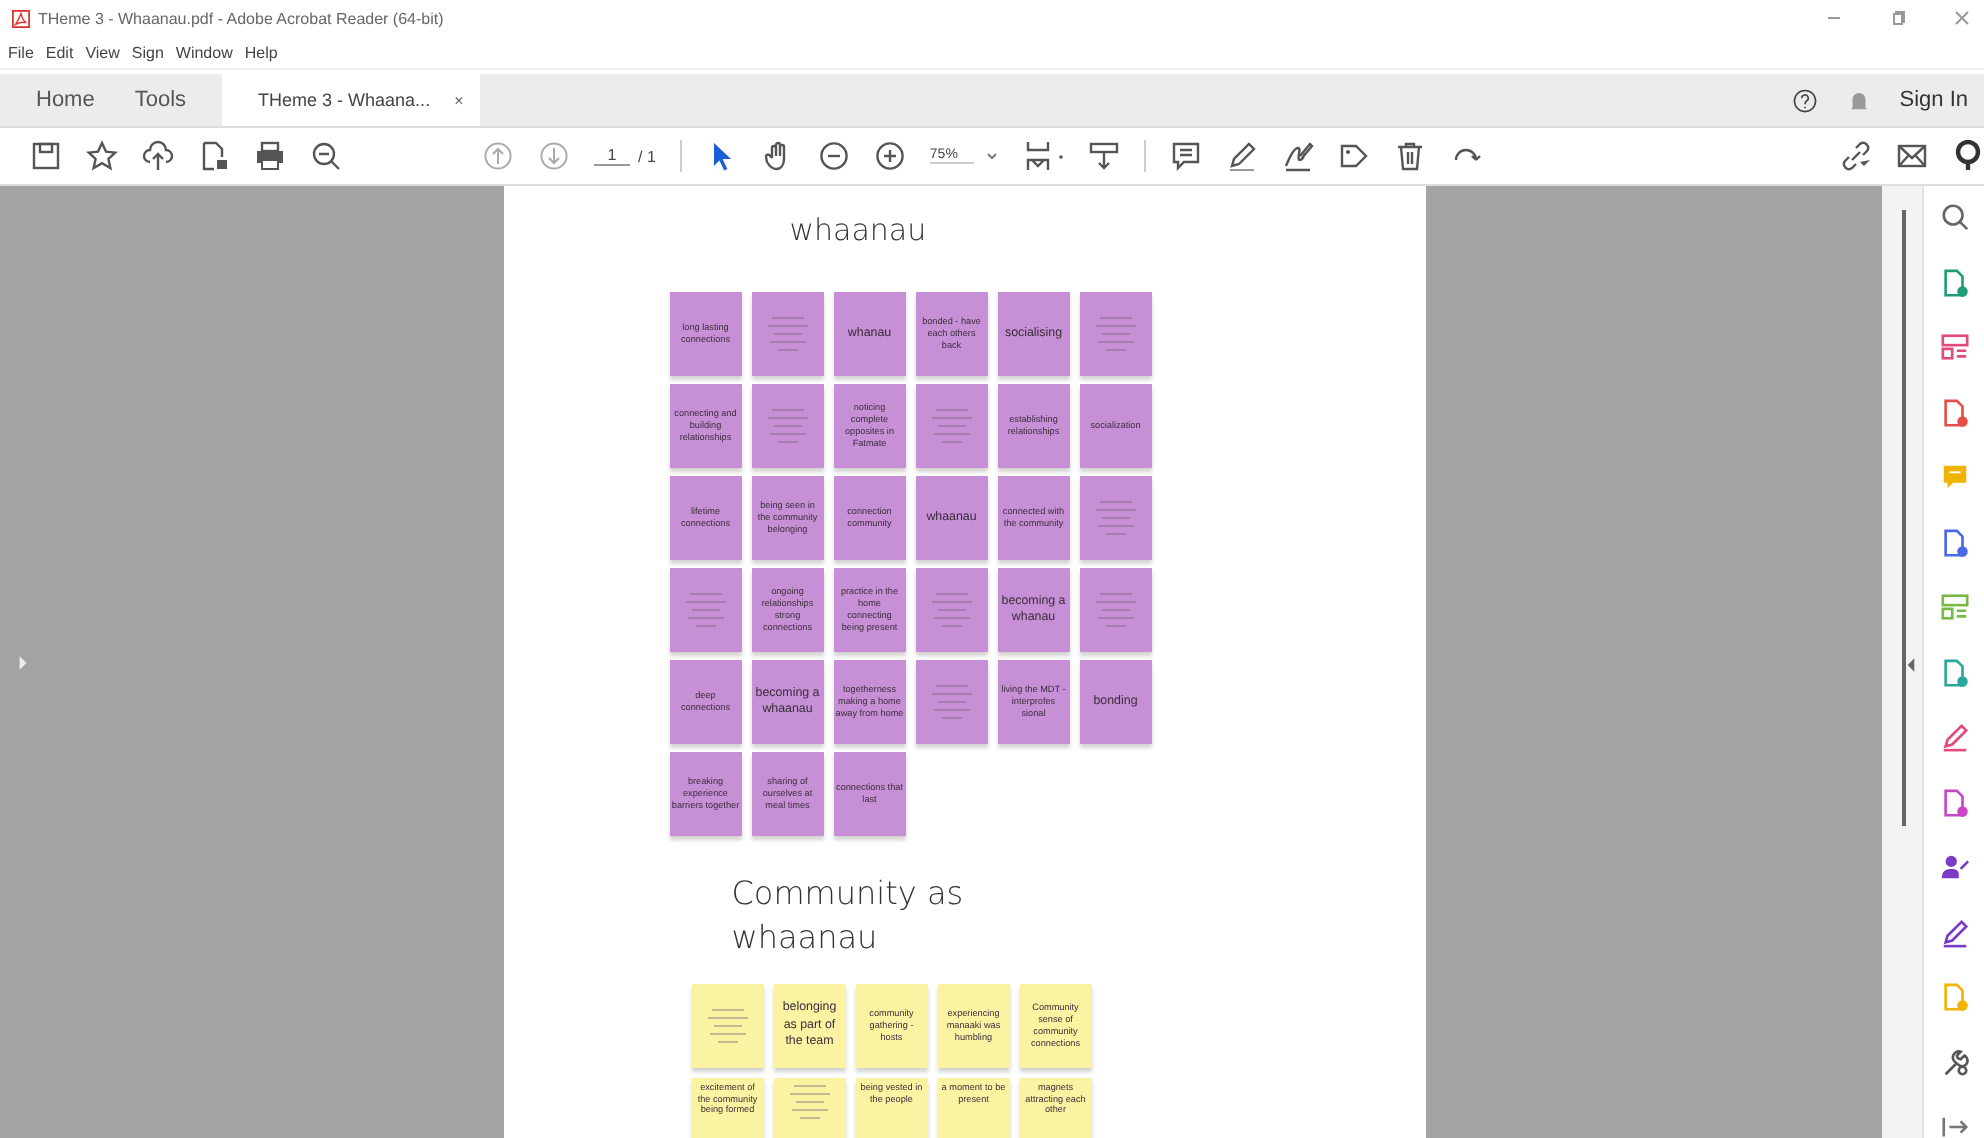 This screenshot has height=1138, width=1984. I want to click on save-icon, so click(46, 156).